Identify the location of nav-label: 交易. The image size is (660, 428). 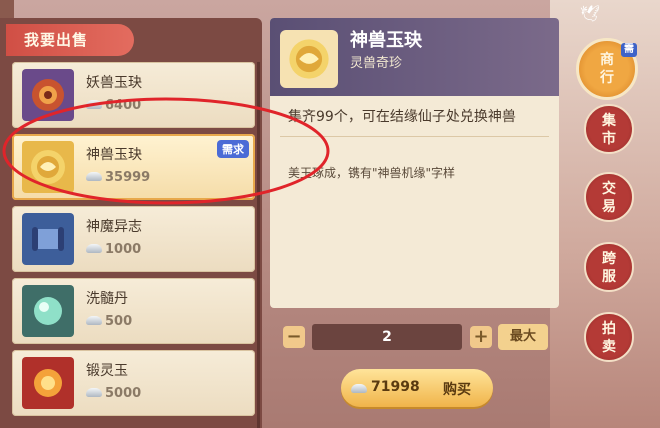
(609, 198).